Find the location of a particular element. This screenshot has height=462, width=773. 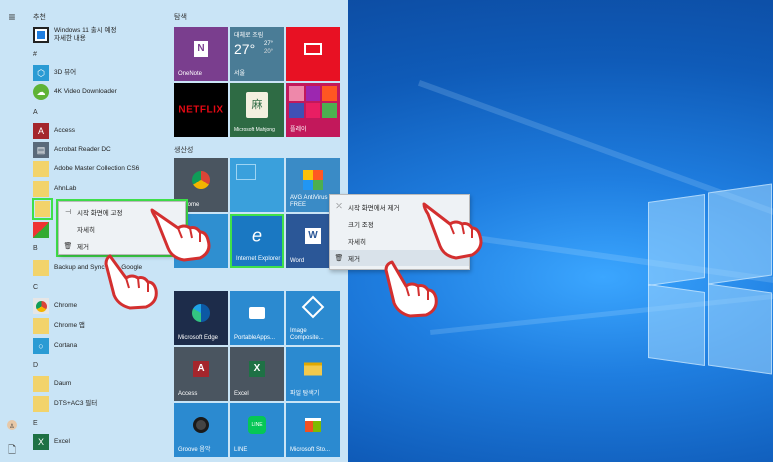

menu-item-label: 제거 is located at coordinates (83, 247).